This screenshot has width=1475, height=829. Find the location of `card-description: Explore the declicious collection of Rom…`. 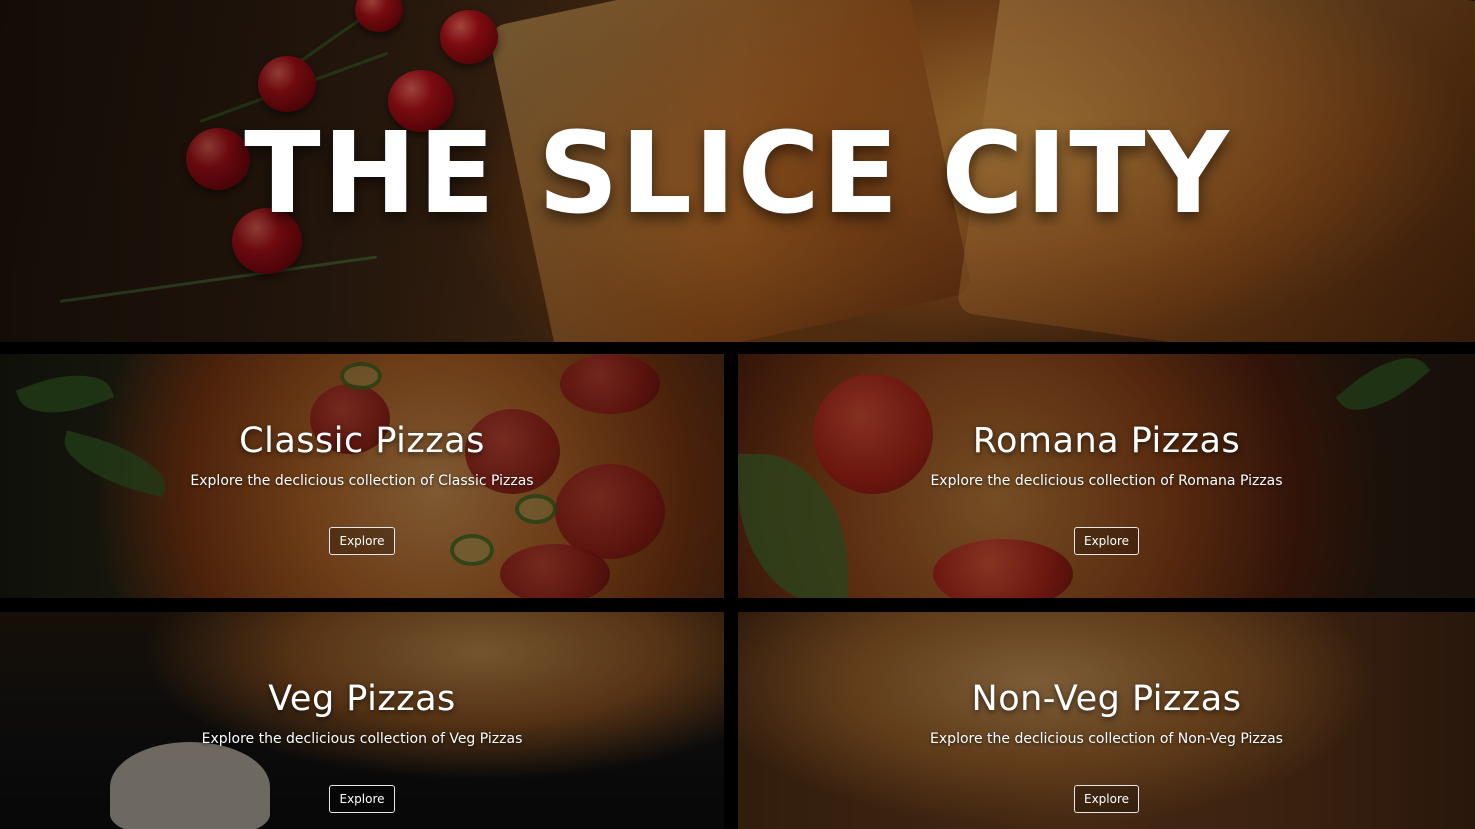

card-description: Explore the declicious collection of Rom… is located at coordinates (1106, 480).